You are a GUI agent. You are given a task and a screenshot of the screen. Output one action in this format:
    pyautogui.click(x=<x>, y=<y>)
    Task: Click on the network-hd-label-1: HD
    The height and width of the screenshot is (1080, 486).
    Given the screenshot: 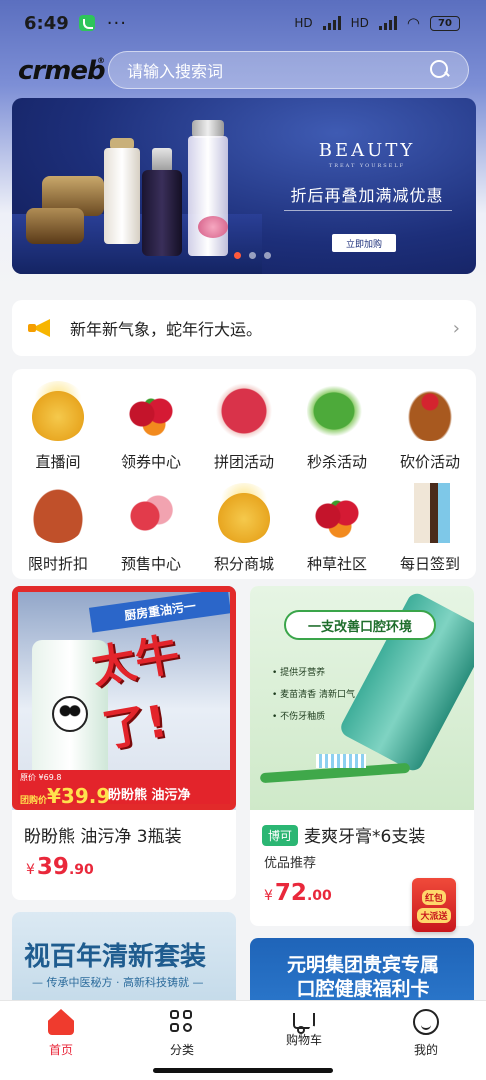 What is the action you would take?
    pyautogui.click(x=303, y=23)
    